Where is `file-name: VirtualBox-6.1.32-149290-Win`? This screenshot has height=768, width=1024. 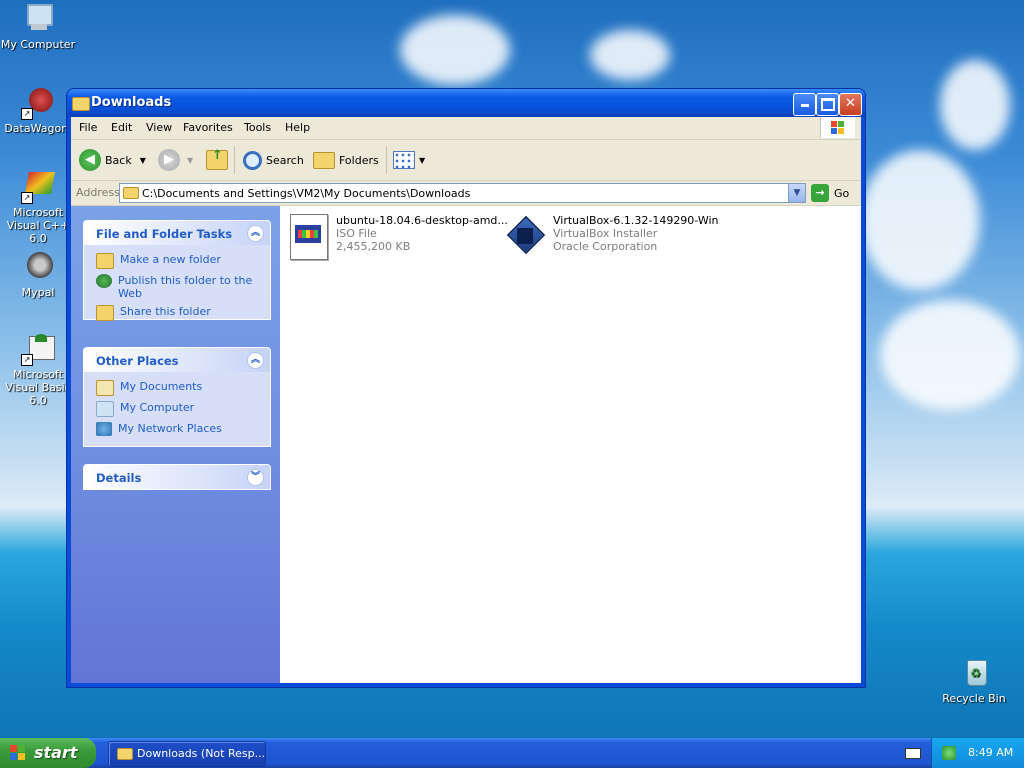 file-name: VirtualBox-6.1.32-149290-Win is located at coordinates (636, 220).